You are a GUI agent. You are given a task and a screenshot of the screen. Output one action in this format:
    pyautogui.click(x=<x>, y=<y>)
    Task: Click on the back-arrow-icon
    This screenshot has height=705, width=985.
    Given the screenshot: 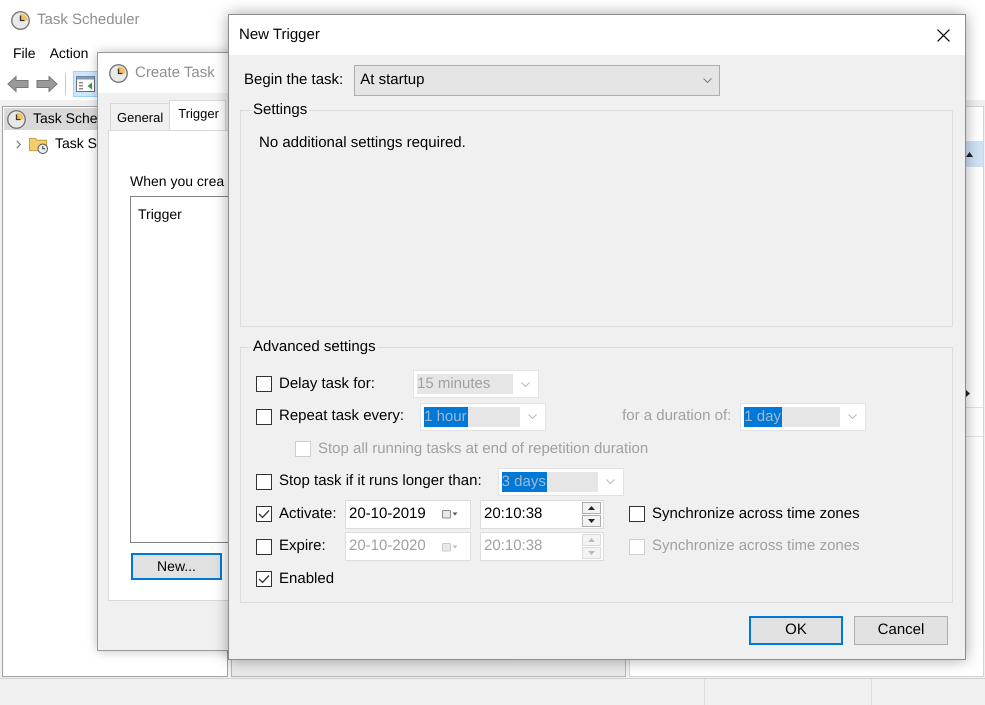 What is the action you would take?
    pyautogui.click(x=18, y=84)
    